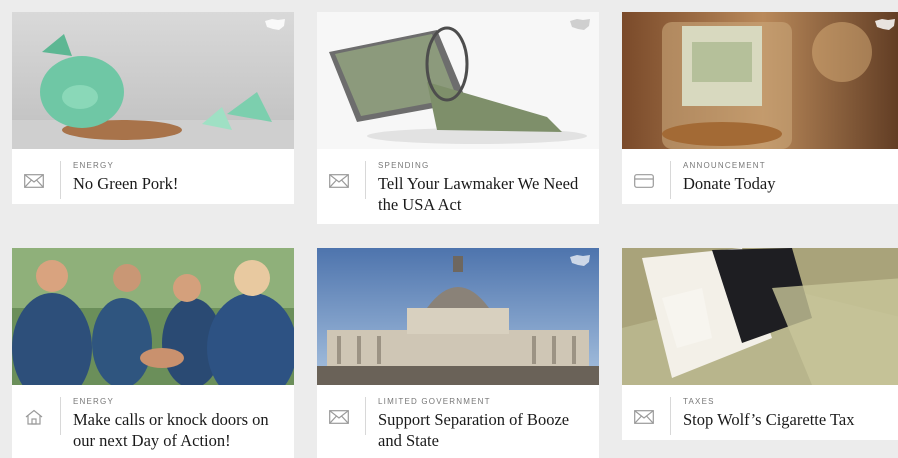 The height and width of the screenshot is (458, 898). I want to click on card-image-money-jar, so click(760, 80).